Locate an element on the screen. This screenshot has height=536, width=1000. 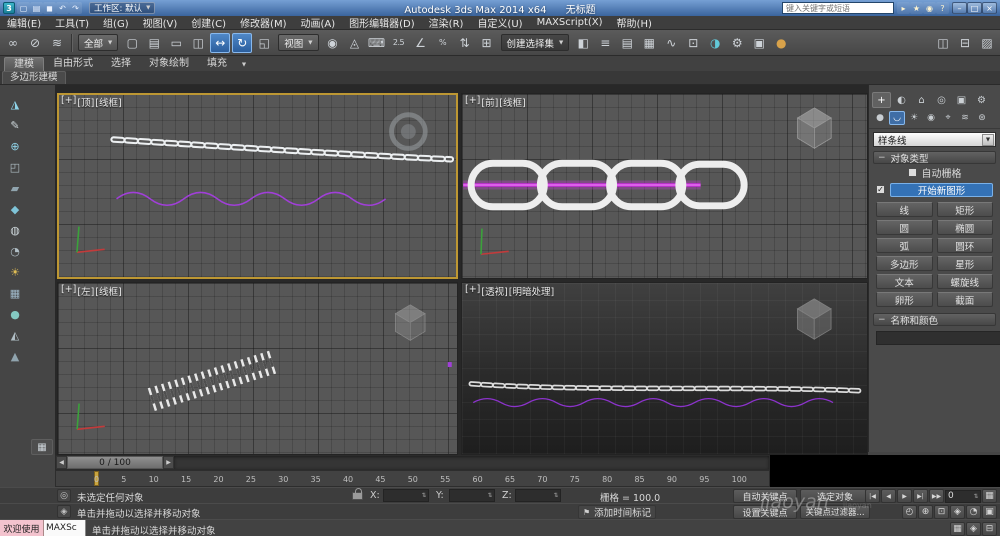
viewport-front: [+] [前] [线框] is located at coordinates (664, 186).